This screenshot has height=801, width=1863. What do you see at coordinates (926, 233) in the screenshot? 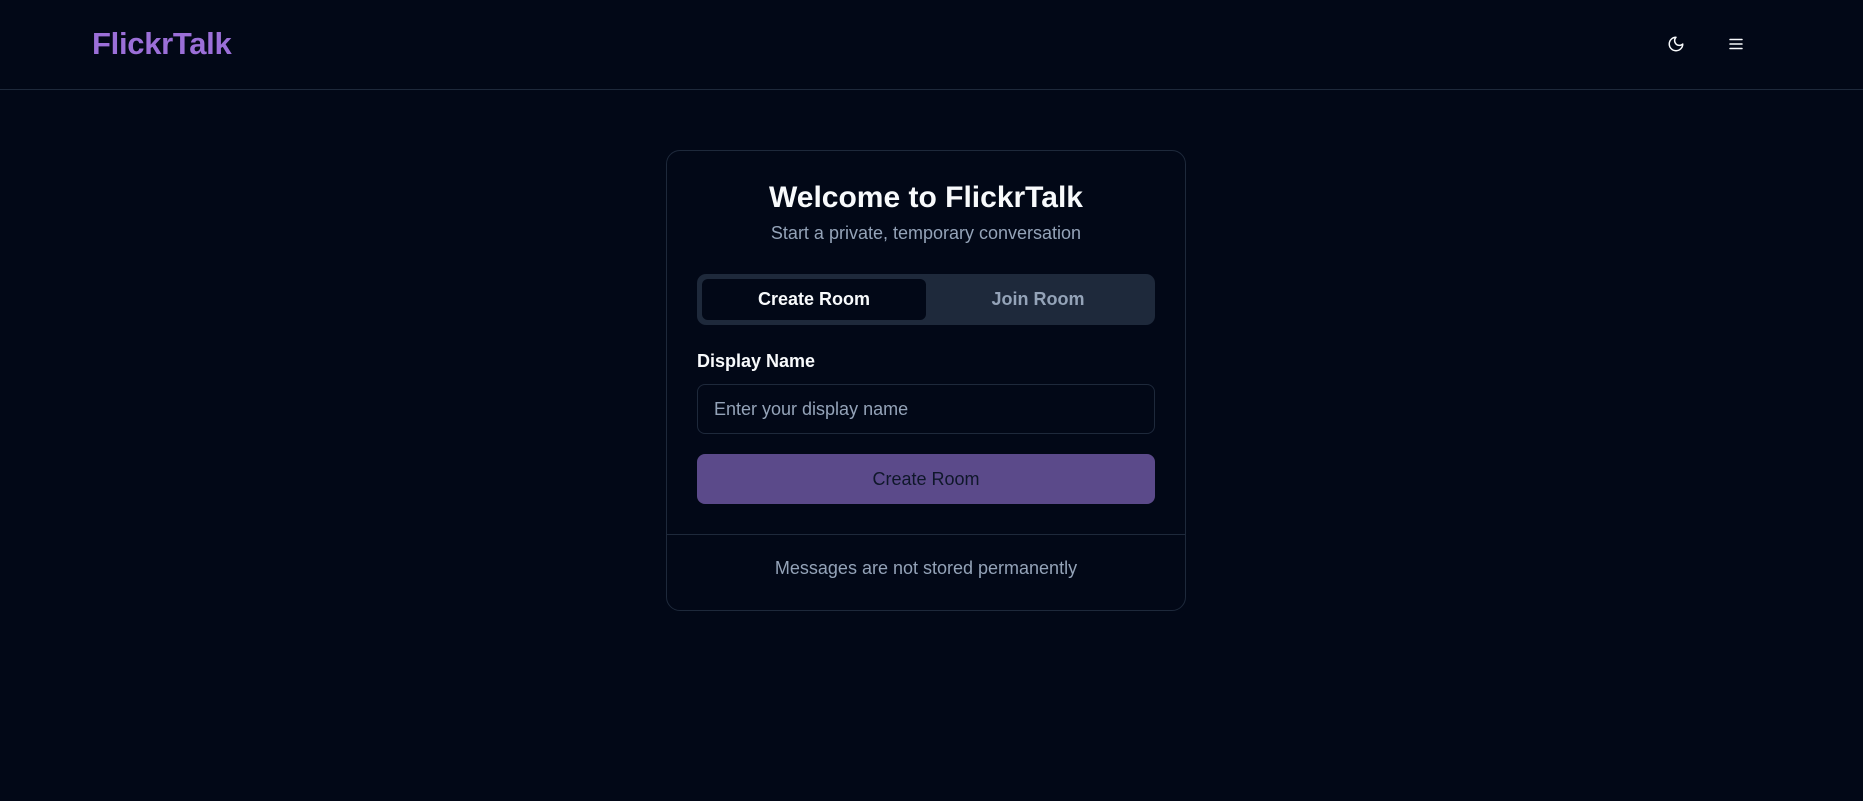
I see `card-subtitle: Start a private, temporary conversation` at bounding box center [926, 233].